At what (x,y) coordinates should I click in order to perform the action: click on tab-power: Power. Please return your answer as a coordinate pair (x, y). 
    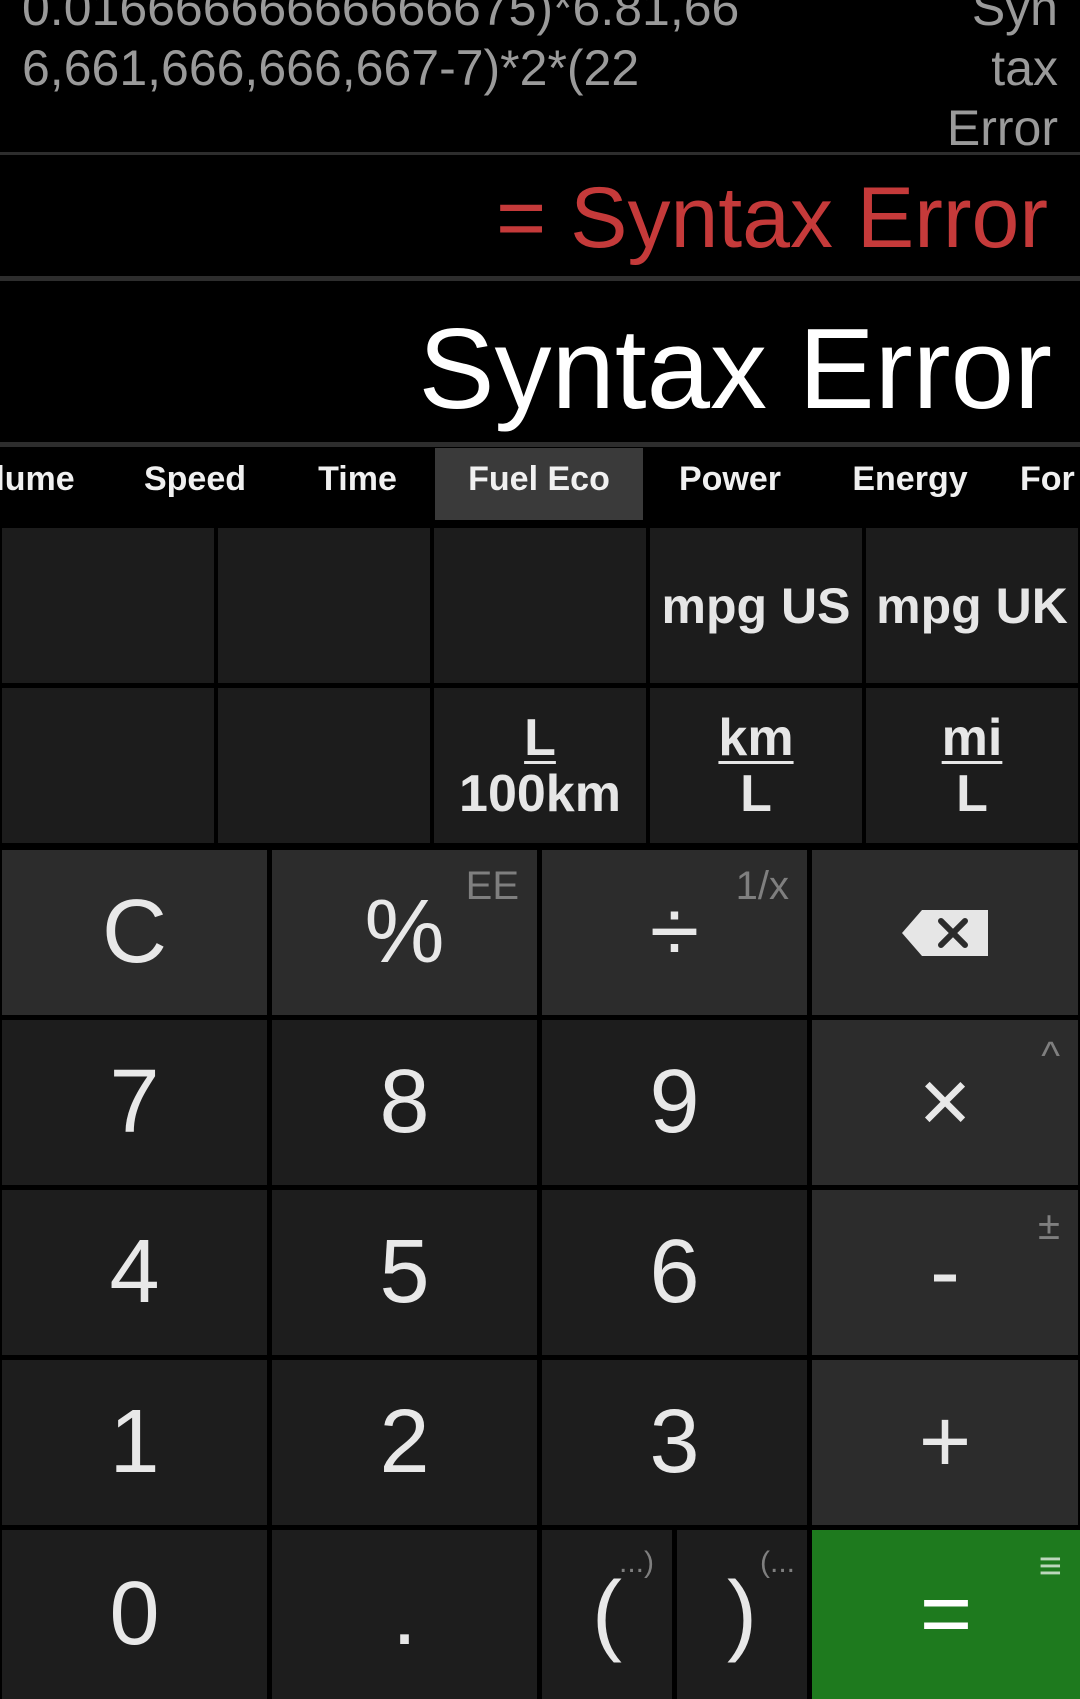
    Looking at the image, I should click on (730, 484).